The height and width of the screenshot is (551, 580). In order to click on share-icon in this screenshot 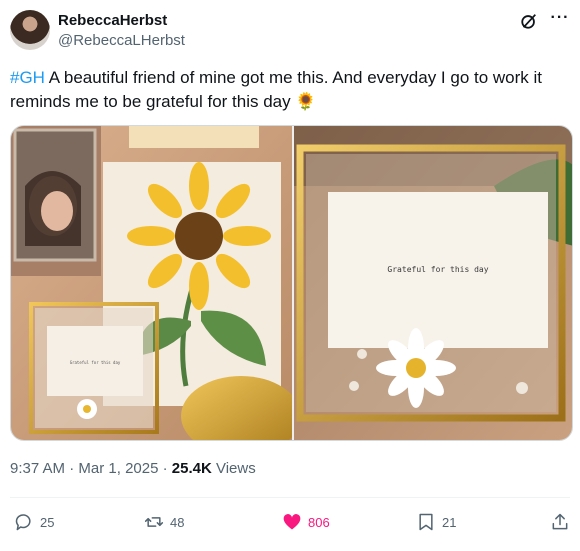, I will do `click(560, 521)`.